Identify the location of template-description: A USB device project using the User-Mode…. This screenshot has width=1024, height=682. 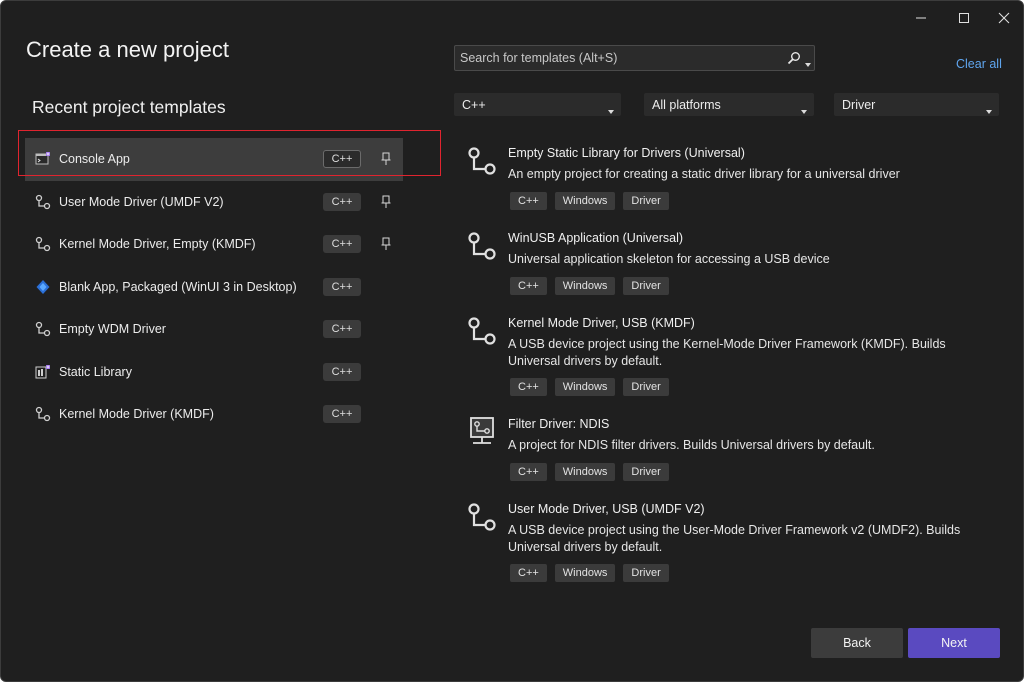
(734, 538).